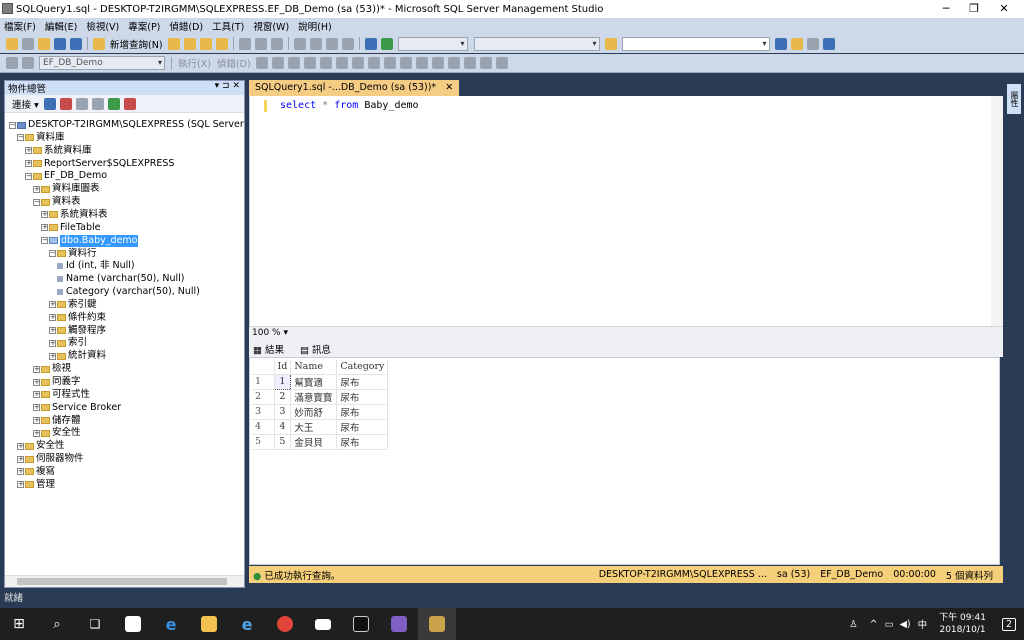 The width and height of the screenshot is (1024, 640). What do you see at coordinates (997, 211) in the screenshot?
I see `editor-vertical-scrollbar` at bounding box center [997, 211].